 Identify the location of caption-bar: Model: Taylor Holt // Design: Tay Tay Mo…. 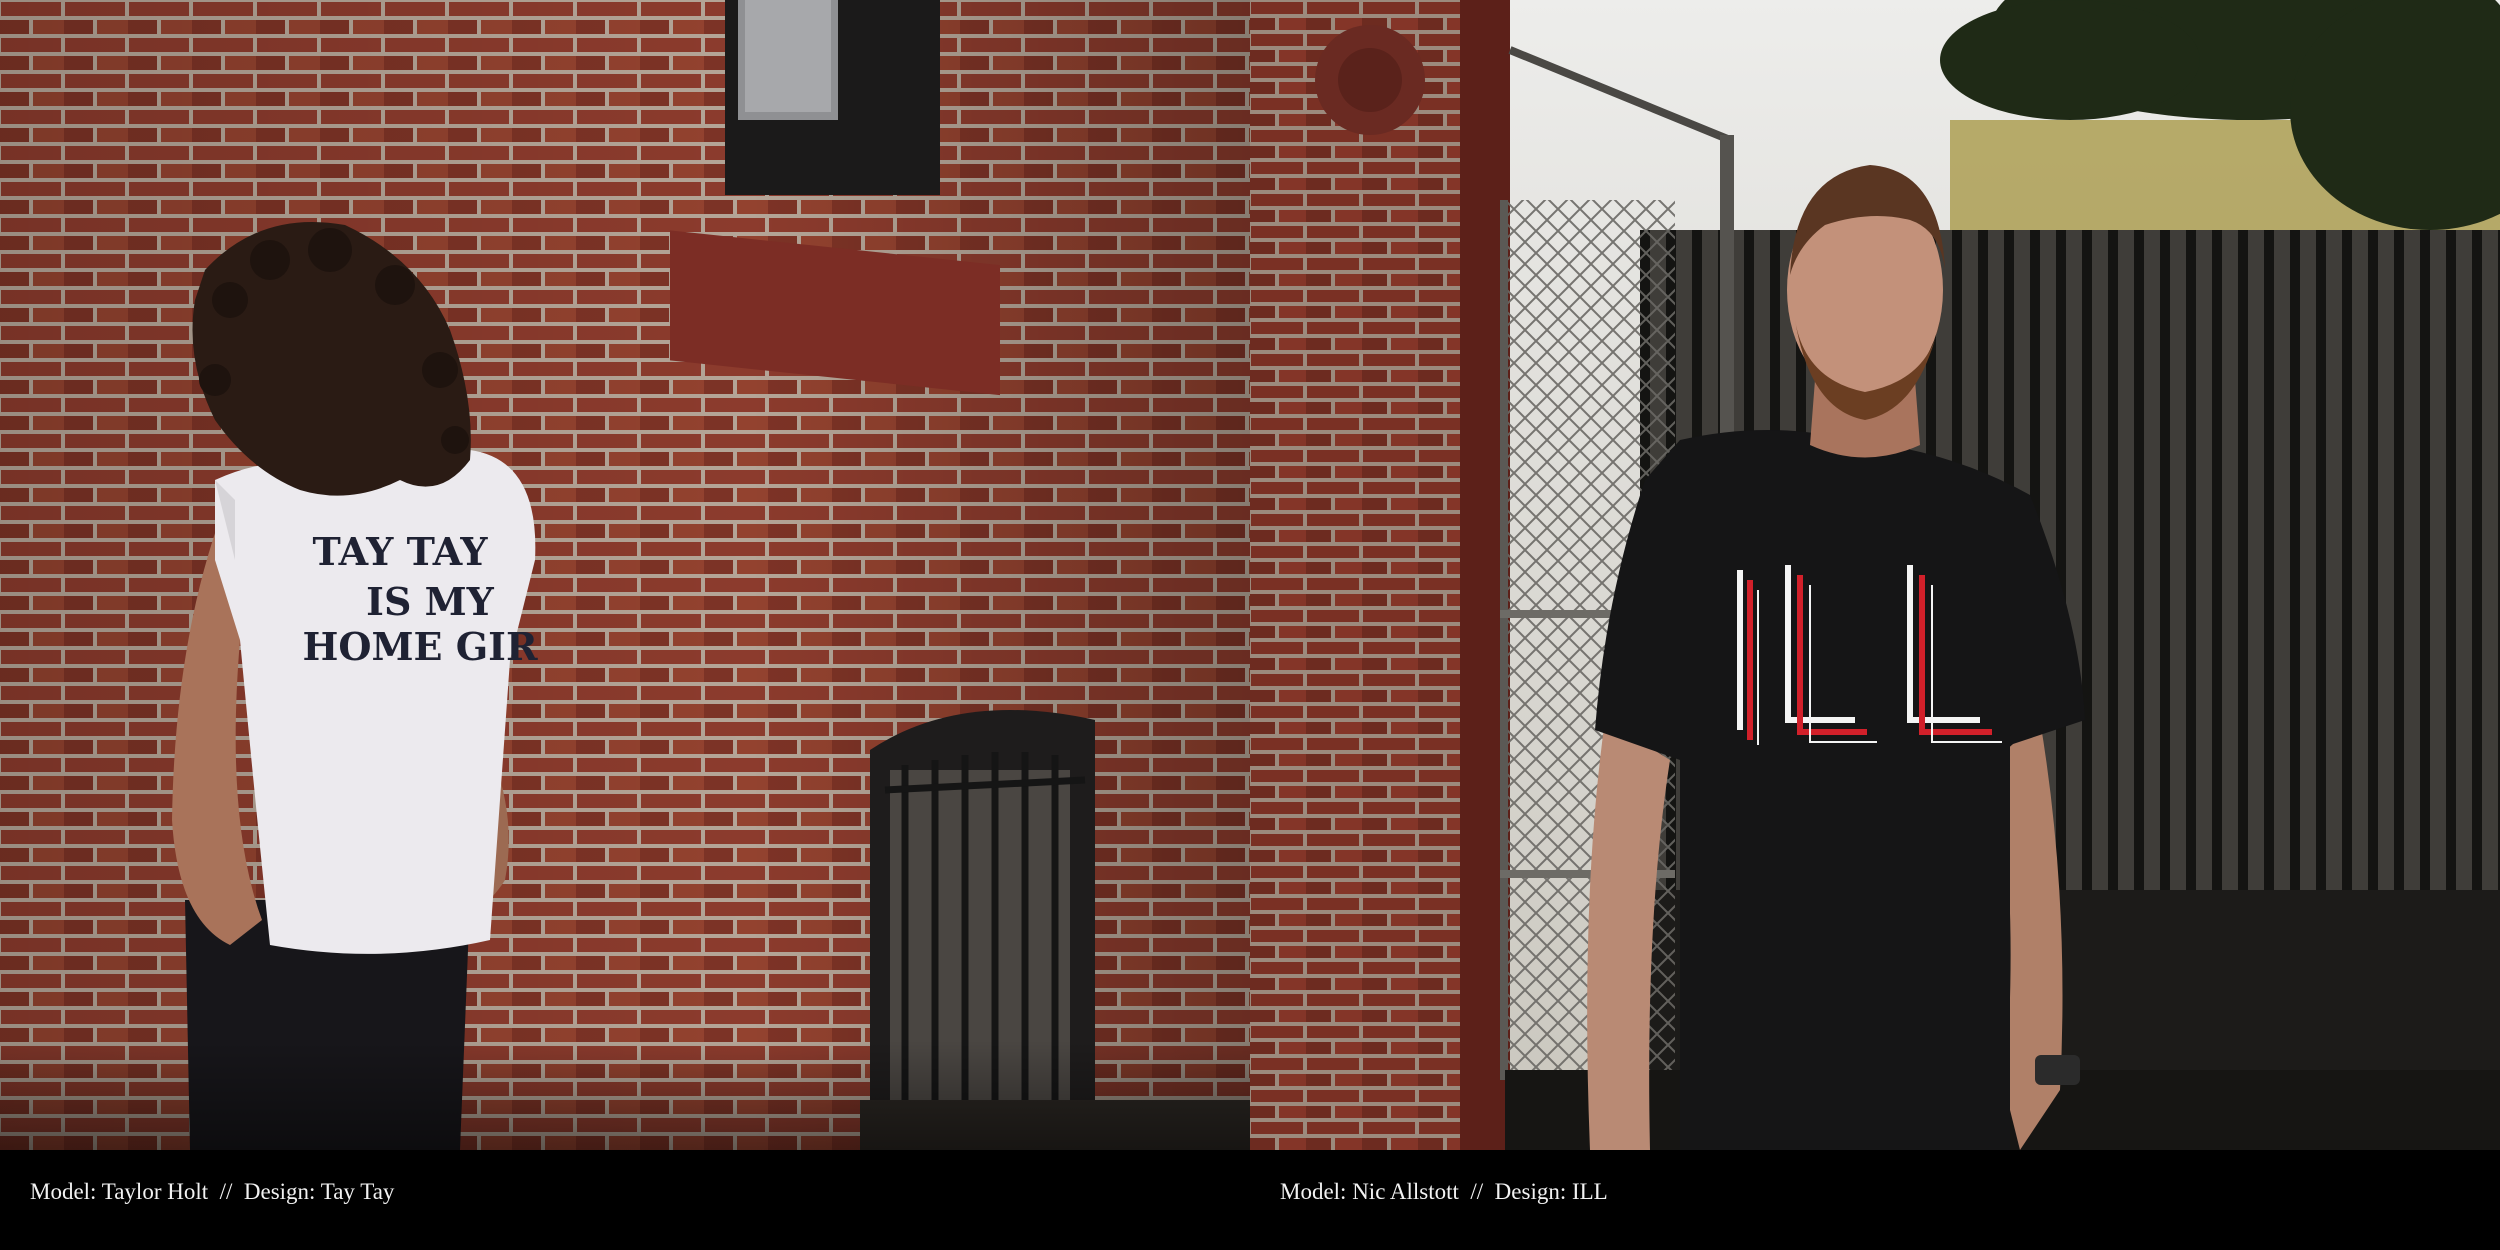
(1250, 1200).